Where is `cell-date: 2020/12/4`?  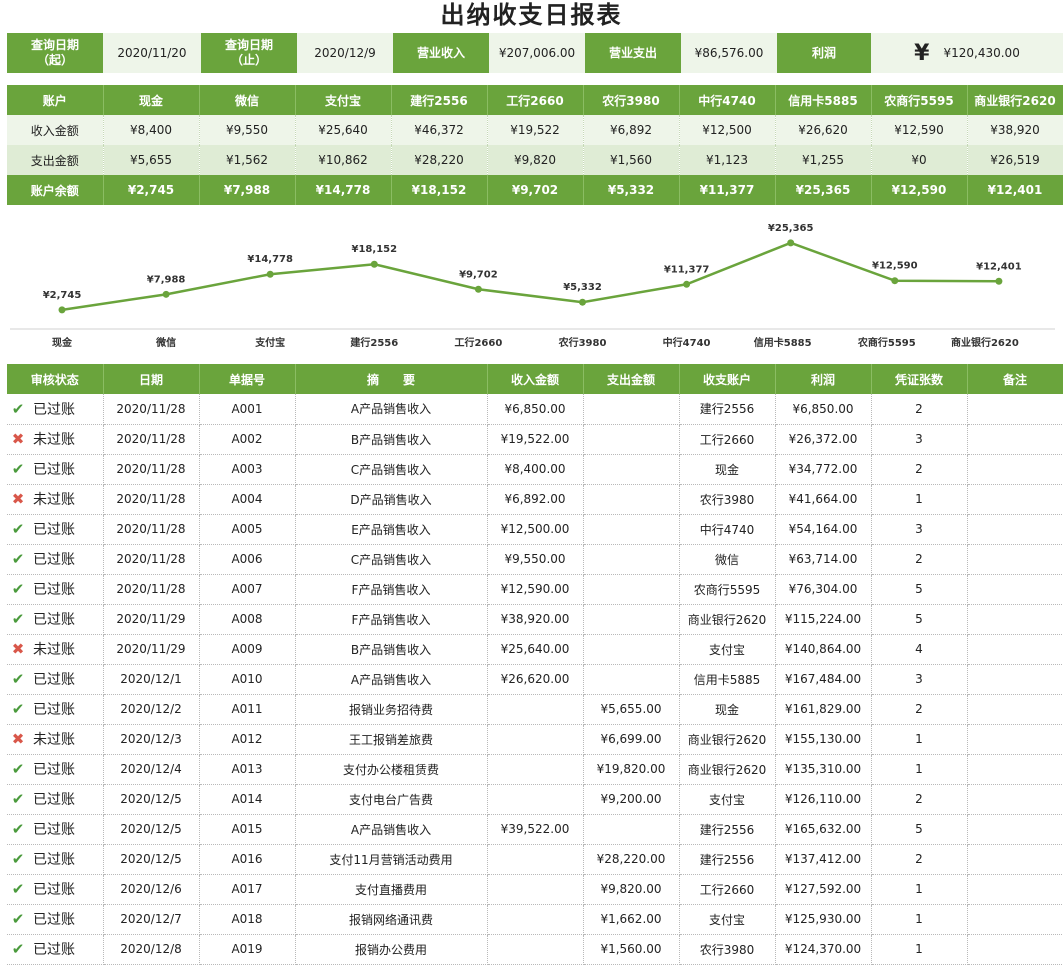
cell-date: 2020/12/4 is located at coordinates (151, 769).